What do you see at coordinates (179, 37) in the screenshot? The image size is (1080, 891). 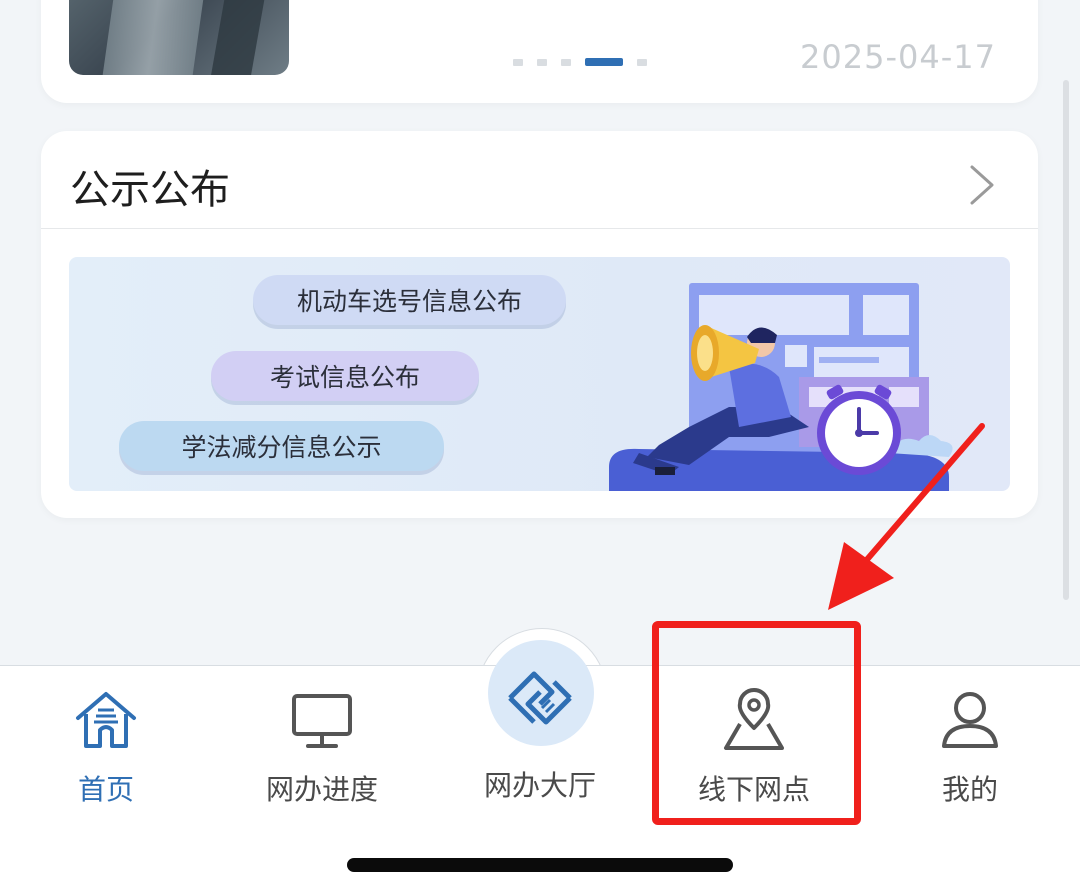 I see `news-thumbnail` at bounding box center [179, 37].